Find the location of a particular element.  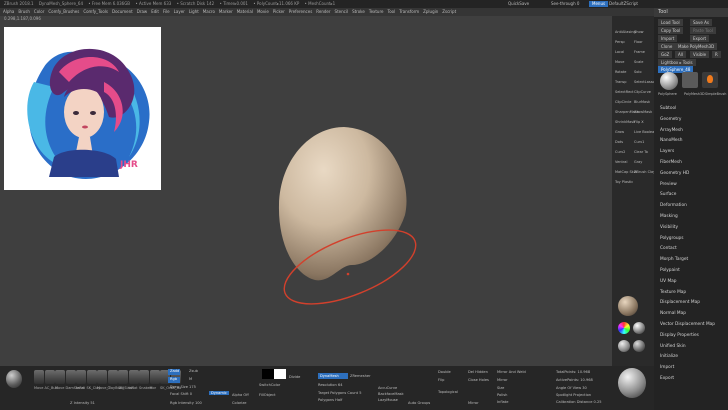

inflate-slider: Inflate is located at coordinates (502, 402).